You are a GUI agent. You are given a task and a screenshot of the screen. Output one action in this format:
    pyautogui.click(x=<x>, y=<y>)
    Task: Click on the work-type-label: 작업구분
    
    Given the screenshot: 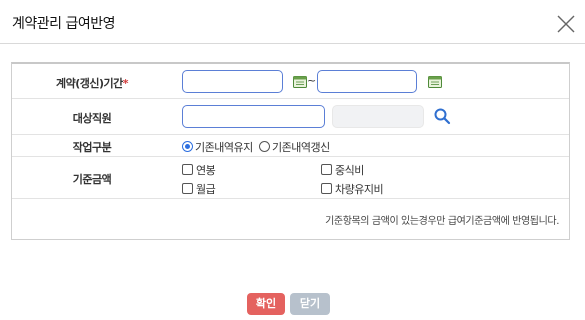 What is the action you would take?
    pyautogui.click(x=92, y=147)
    